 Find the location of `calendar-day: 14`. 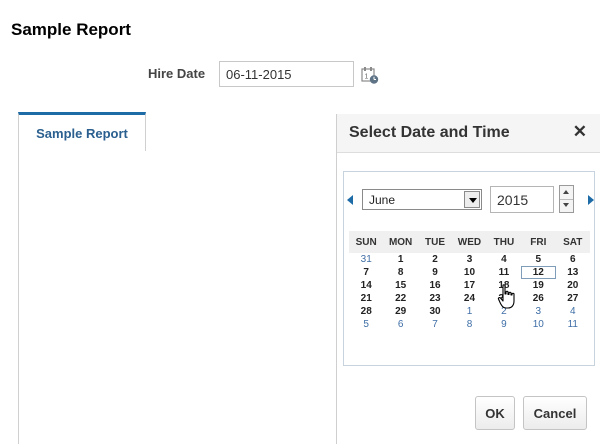

calendar-day: 14 is located at coordinates (366, 285).